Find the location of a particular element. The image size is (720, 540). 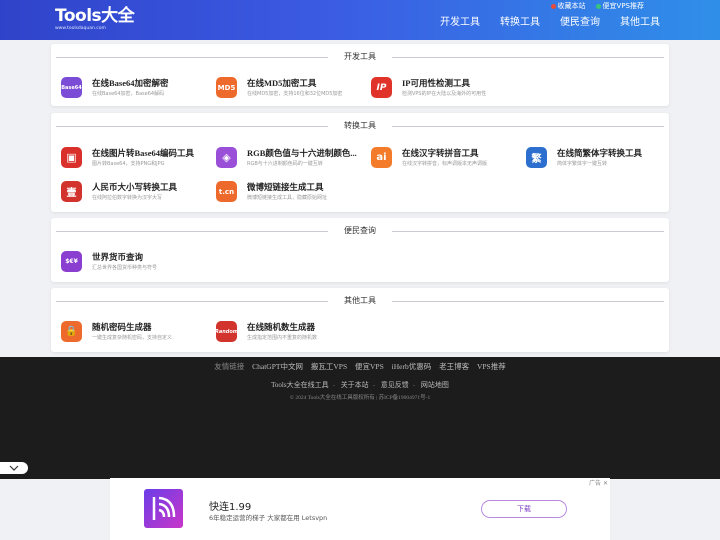

traditional-chinese-icon: 繁 is located at coordinates (536, 157).